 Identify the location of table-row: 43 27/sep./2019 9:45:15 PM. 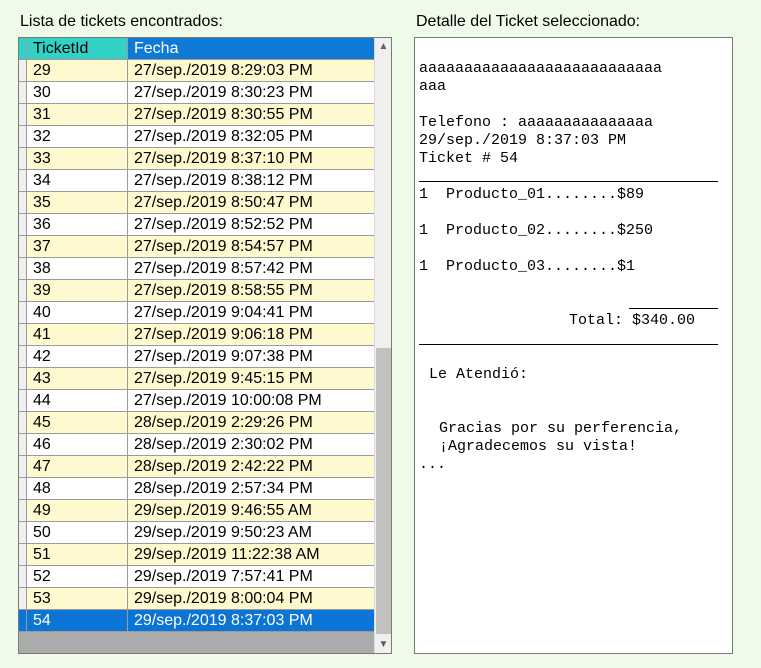
(196, 379).